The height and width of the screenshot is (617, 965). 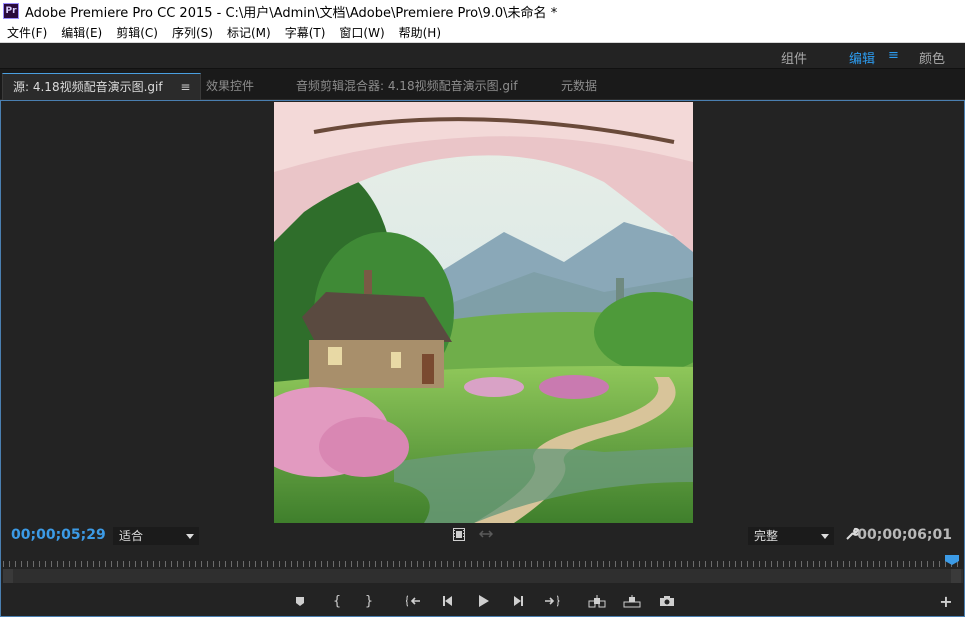 I want to click on play-button, so click(x=484, y=601).